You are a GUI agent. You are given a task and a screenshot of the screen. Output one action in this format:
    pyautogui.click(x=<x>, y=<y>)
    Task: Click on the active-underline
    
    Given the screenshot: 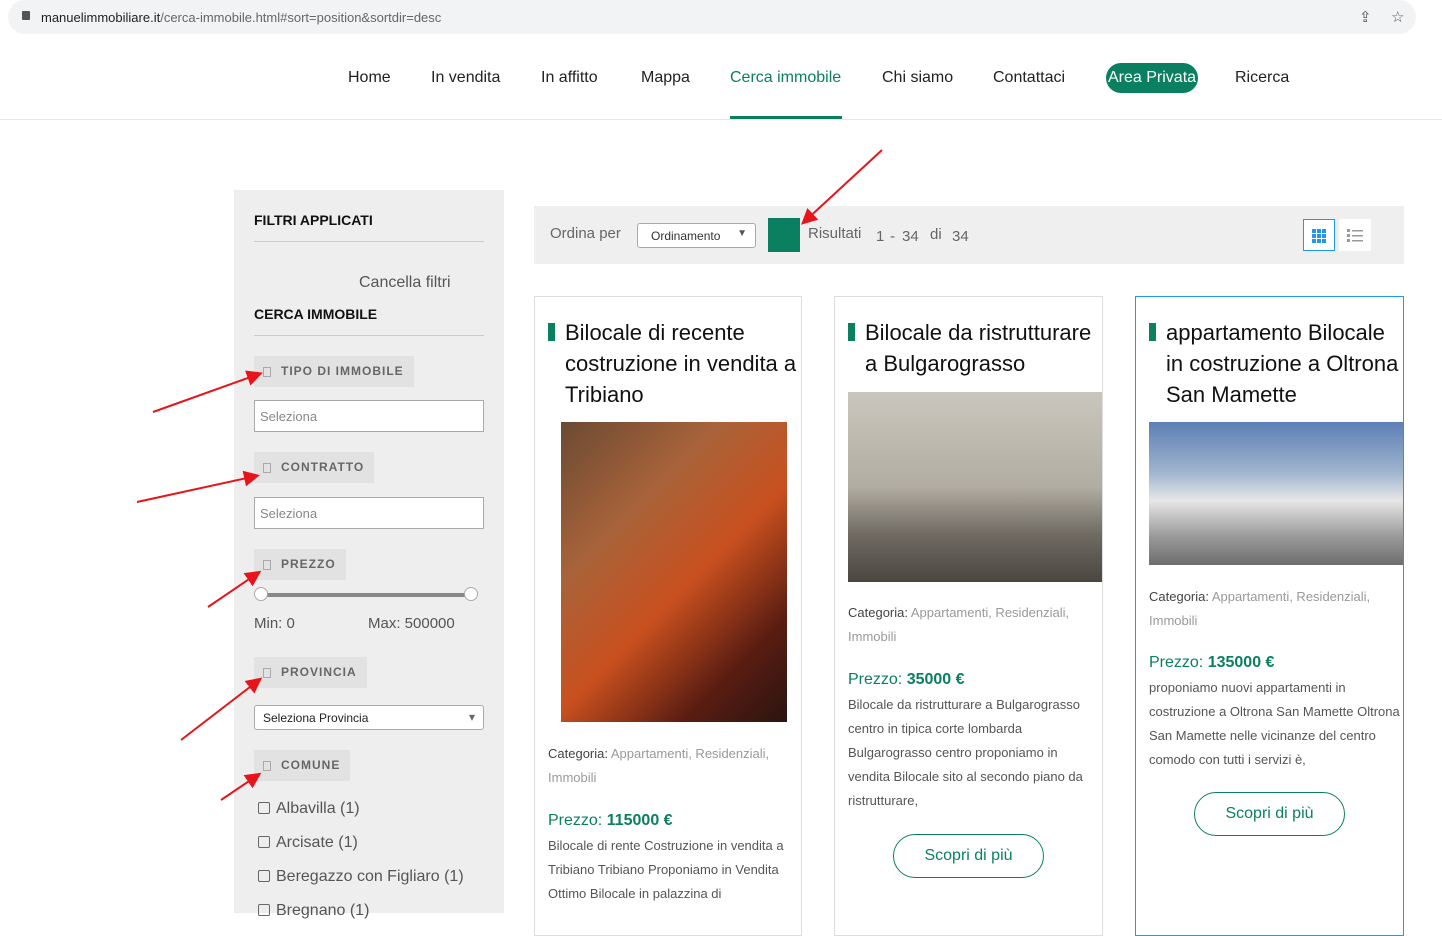 What is the action you would take?
    pyautogui.click(x=786, y=117)
    